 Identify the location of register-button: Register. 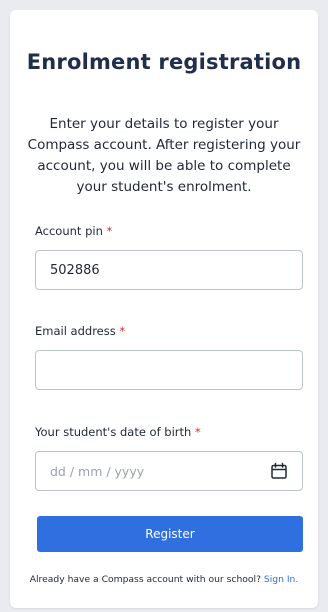
(170, 534).